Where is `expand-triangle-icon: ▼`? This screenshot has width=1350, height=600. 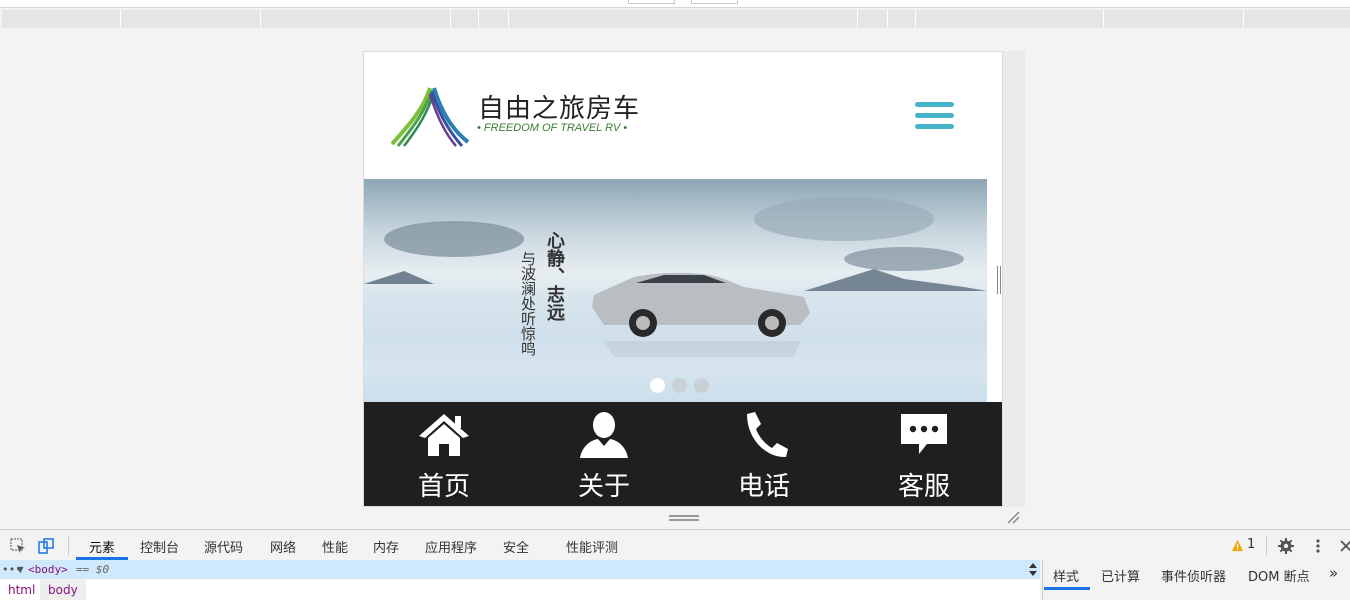 expand-triangle-icon: ▼ is located at coordinates (20, 569).